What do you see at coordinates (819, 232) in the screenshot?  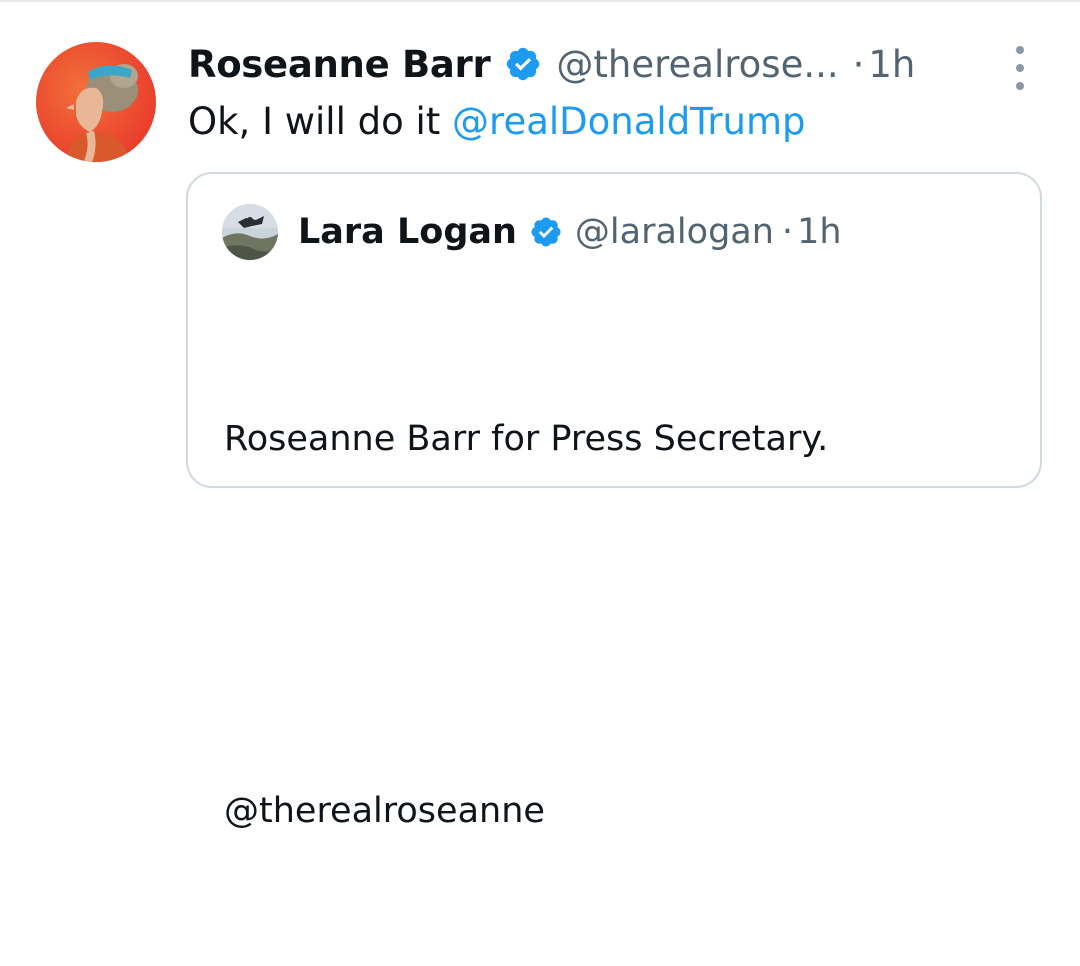 I see `quoted-tweet-time: 1h` at bounding box center [819, 232].